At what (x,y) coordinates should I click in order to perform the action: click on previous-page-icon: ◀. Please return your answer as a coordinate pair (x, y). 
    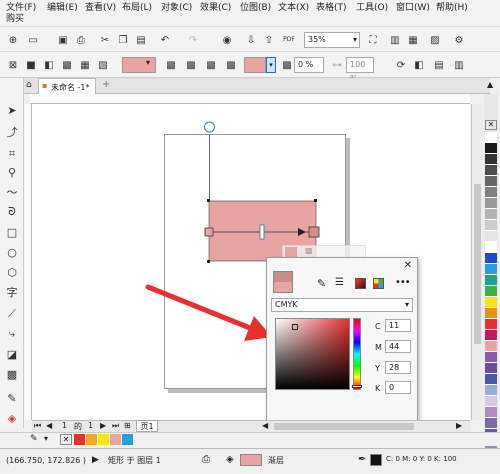
    Looking at the image, I should click on (49, 425).